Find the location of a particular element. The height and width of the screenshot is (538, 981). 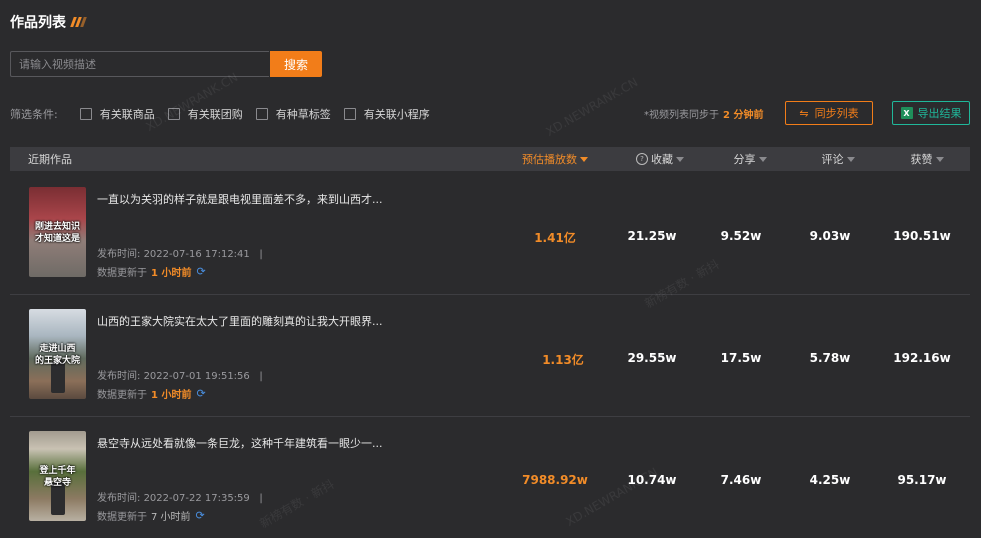

publish-value: 2022-07-22 17:35:59 is located at coordinates (196, 498).